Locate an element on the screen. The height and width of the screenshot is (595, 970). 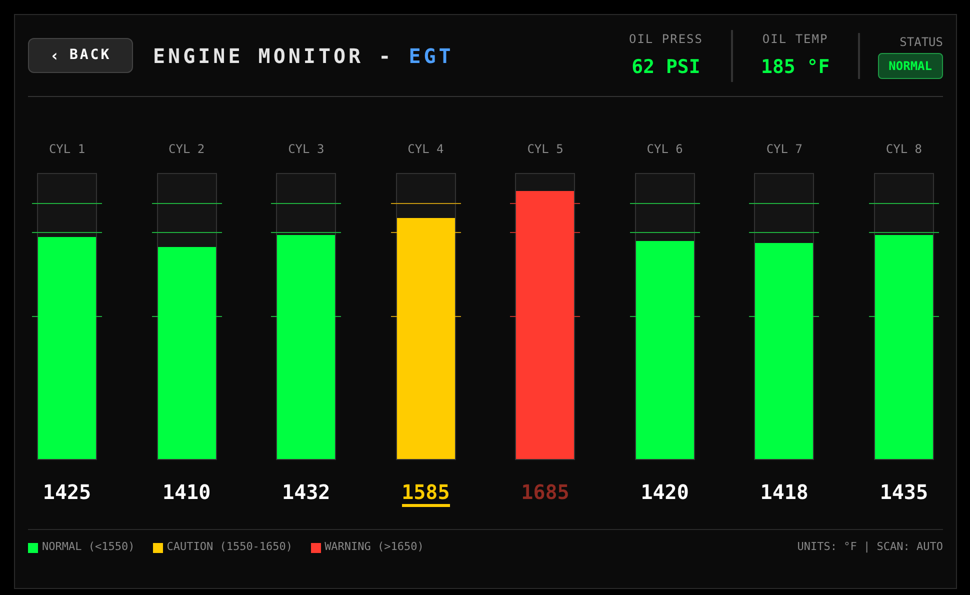
temperature-value: 1425 is located at coordinates (67, 493).